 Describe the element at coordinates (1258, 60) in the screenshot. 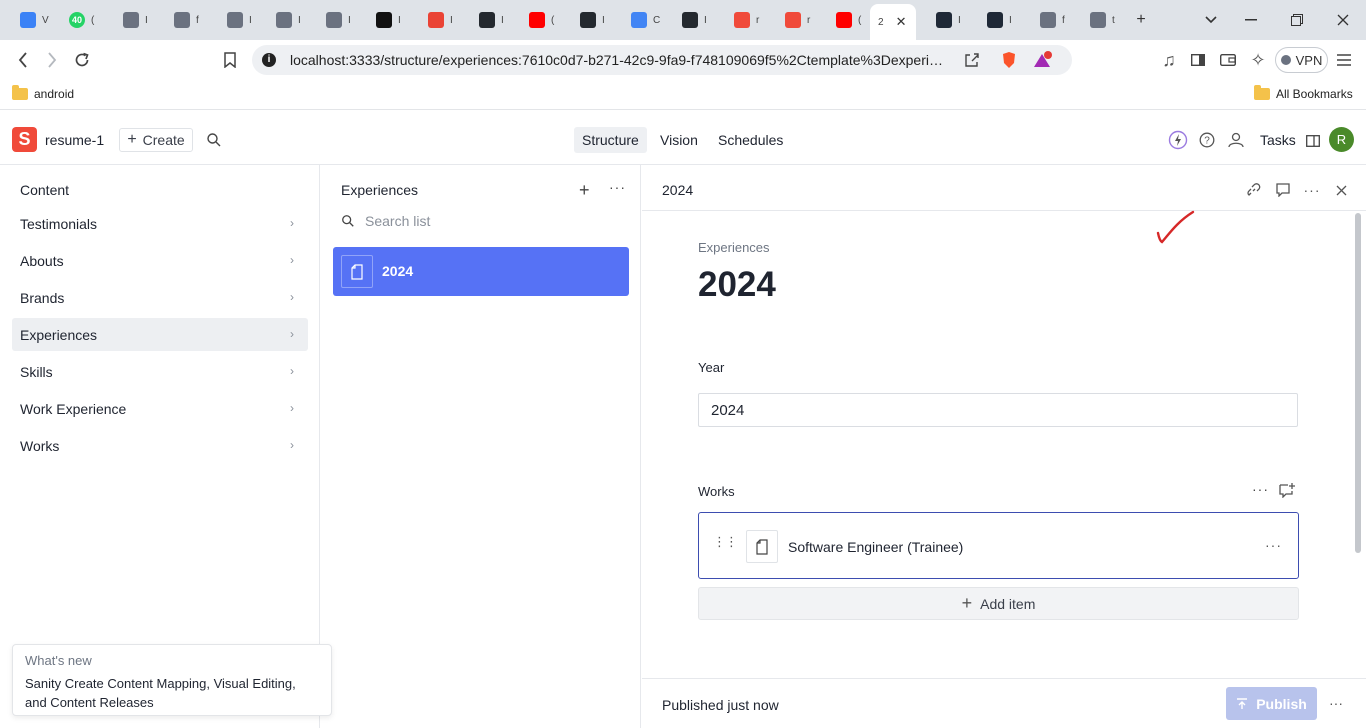

I see `leo-ai-icon: ✧` at that location.